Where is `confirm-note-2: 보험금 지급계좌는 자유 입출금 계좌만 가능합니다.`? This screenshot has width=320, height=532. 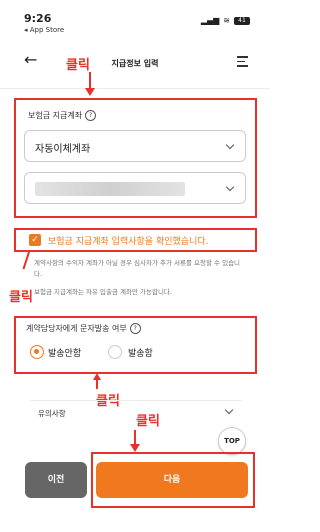
confirm-note-2: 보험금 지급계좌는 자유 입출금 계좌만 가능합니다. is located at coordinates (103, 292).